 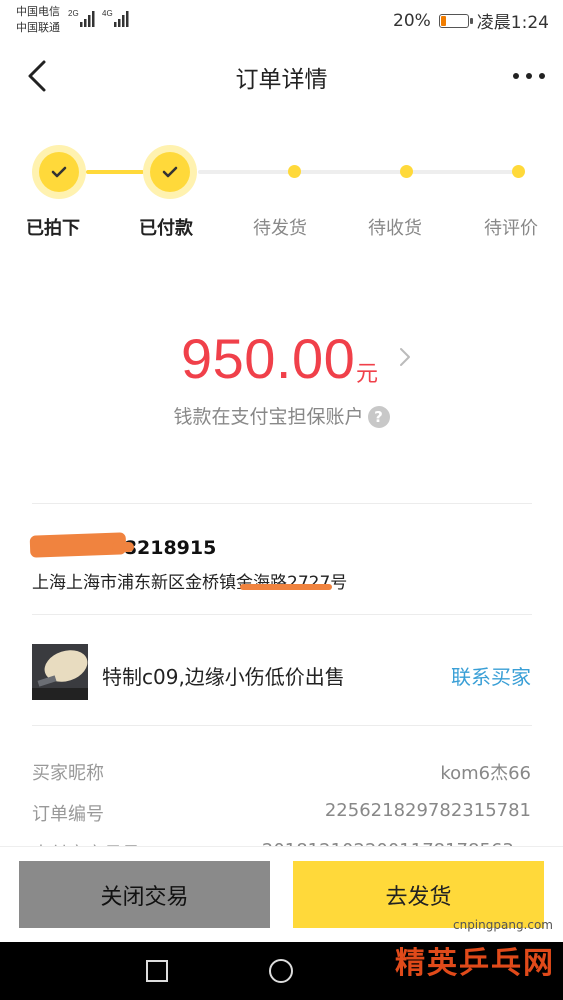 What do you see at coordinates (378, 417) in the screenshot?
I see `help-icon: ?` at bounding box center [378, 417].